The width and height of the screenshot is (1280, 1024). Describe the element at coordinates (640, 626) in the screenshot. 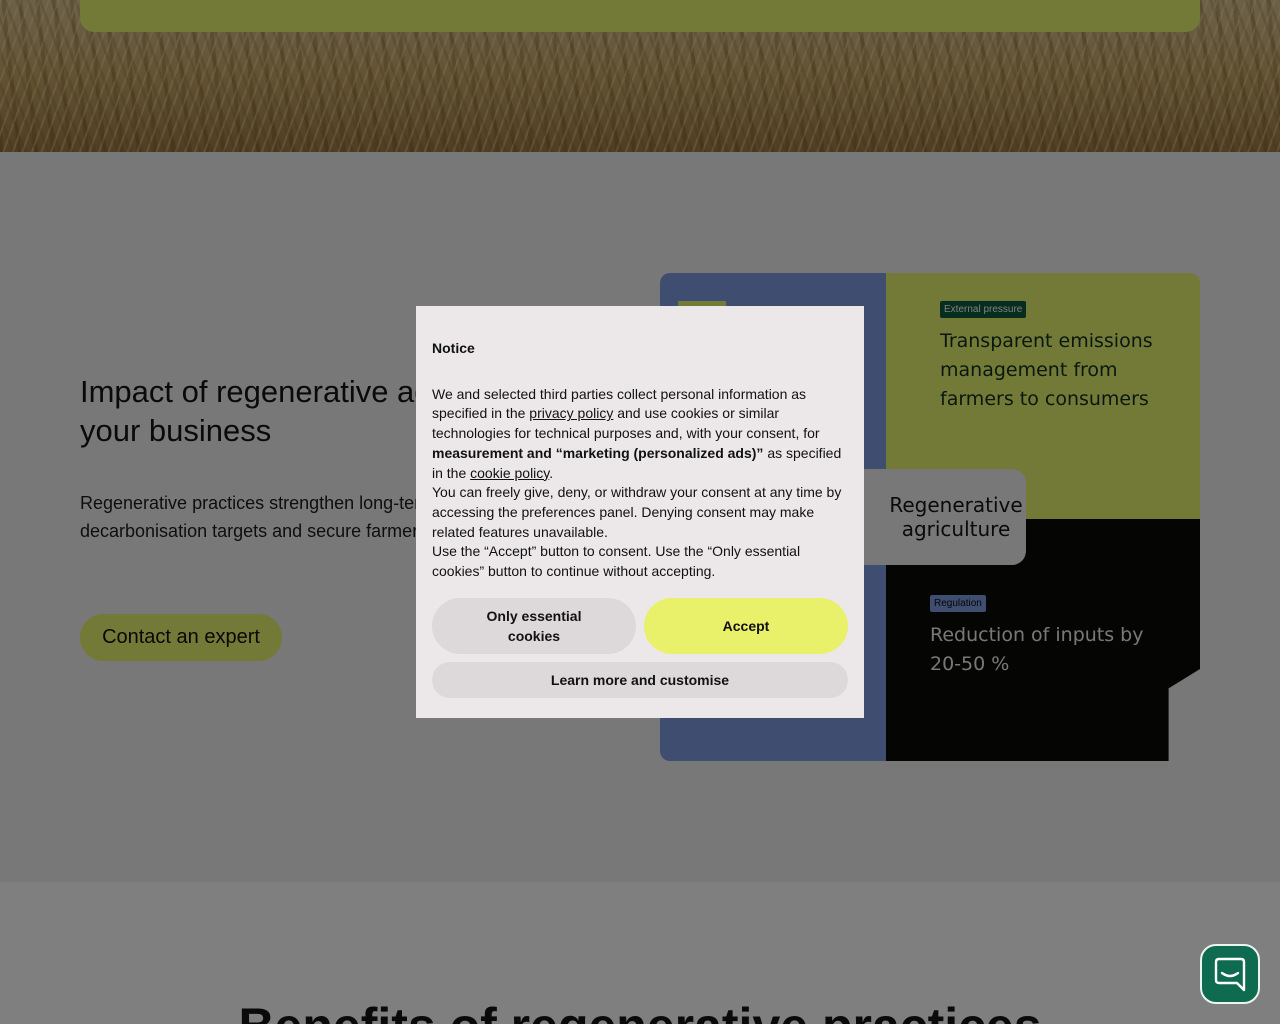

I see `dialog-button-row: Only essential cookies Accept` at that location.